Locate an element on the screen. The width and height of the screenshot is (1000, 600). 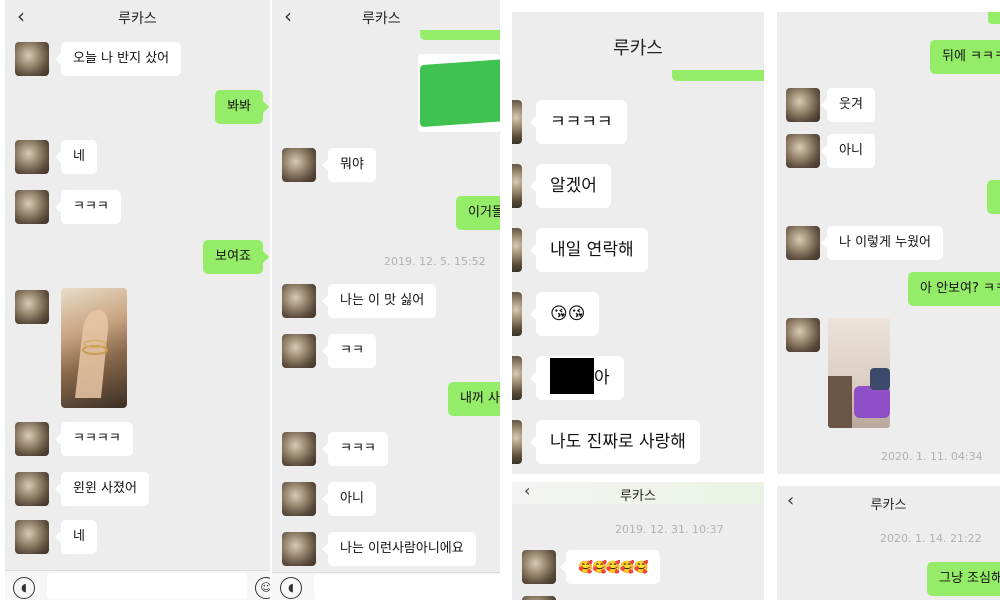
received-message: 내일 연락해 is located at coordinates (589, 250).